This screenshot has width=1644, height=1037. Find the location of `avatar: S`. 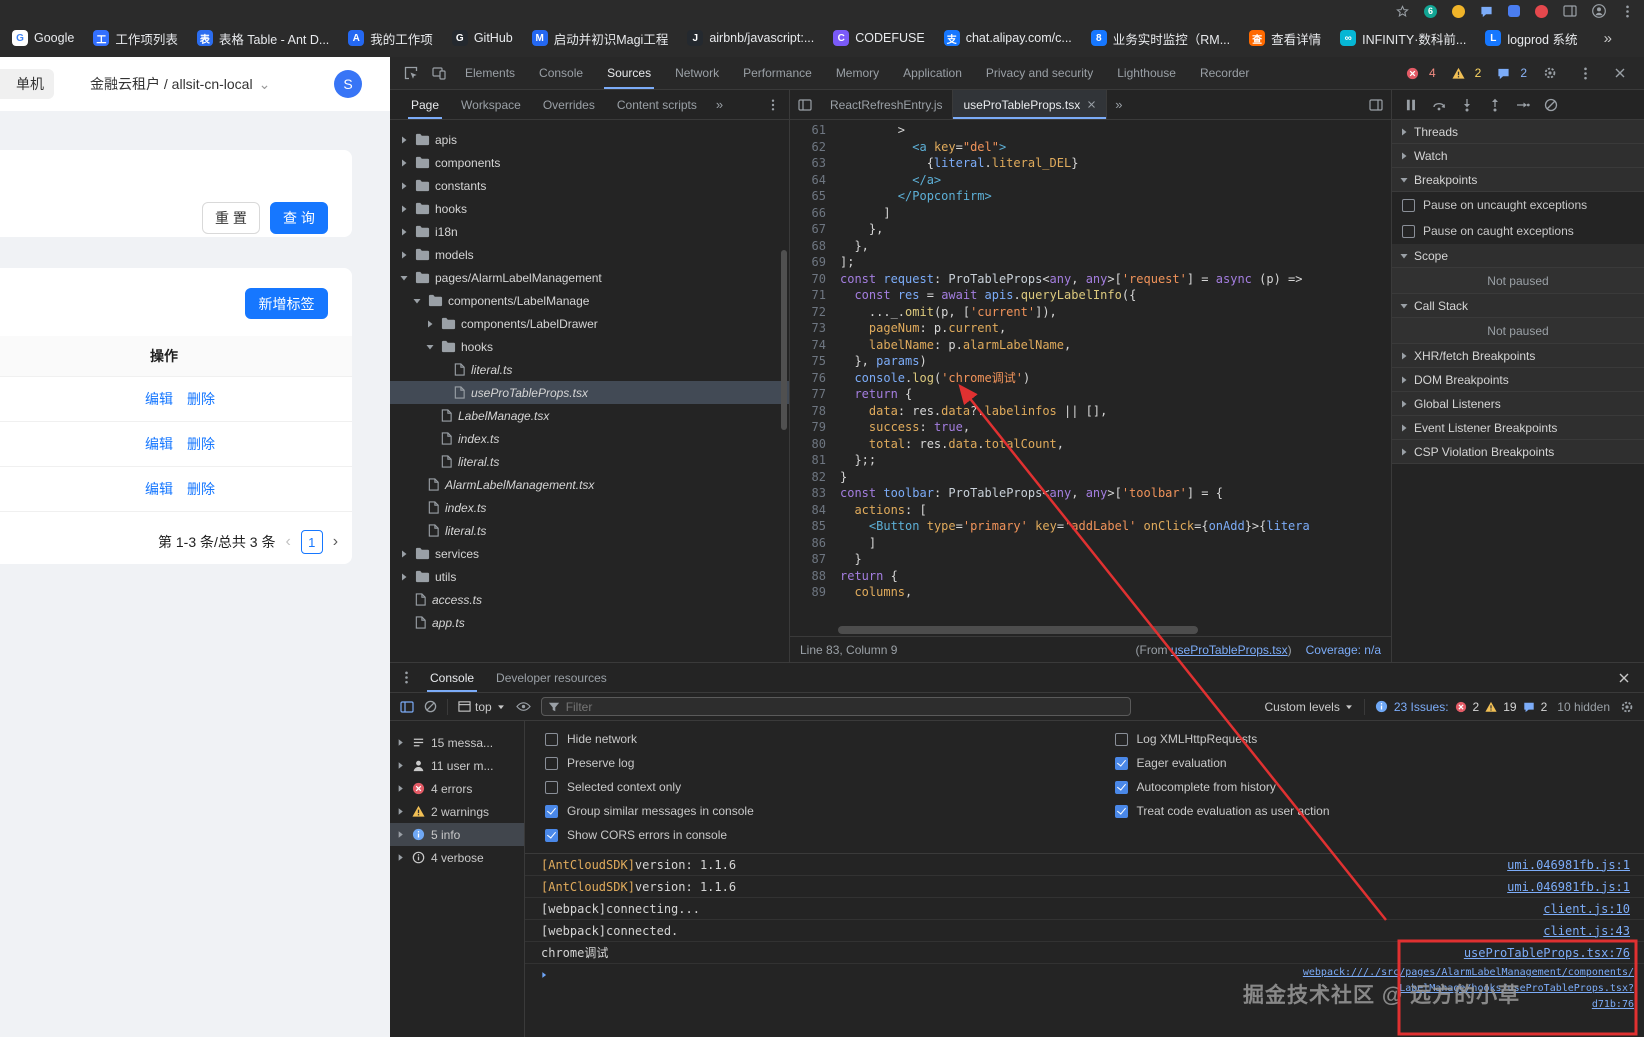

avatar: S is located at coordinates (348, 84).